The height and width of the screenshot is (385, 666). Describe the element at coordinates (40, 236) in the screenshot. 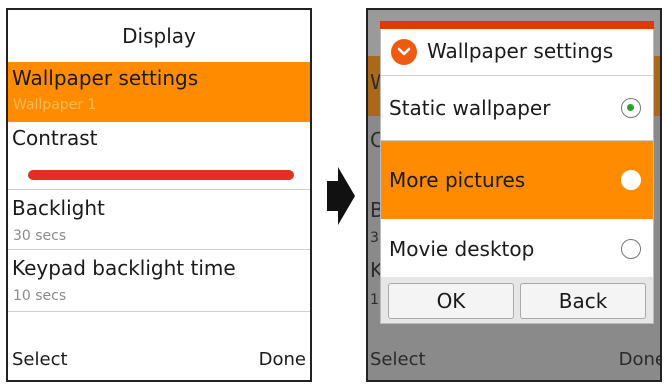

I see `menu-item-value: 30 secs` at that location.